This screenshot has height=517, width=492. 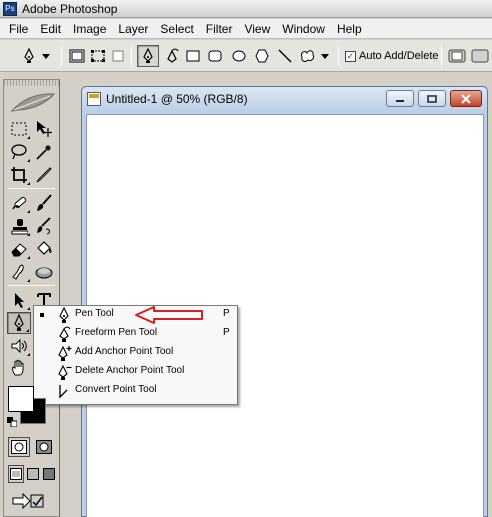 I want to click on paint-bucket-icon, so click(x=44, y=249).